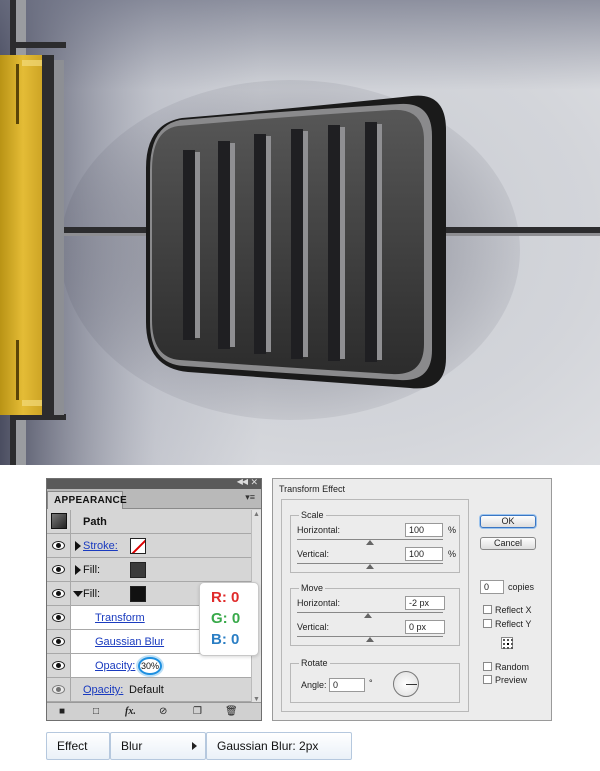  Describe the element at coordinates (406, 684) in the screenshot. I see `angle-dial` at that location.